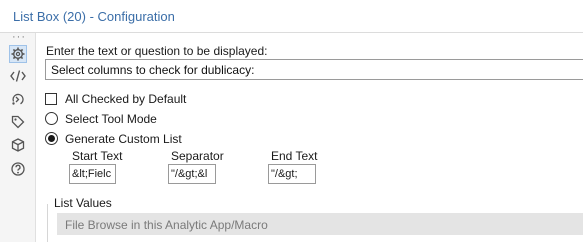 This screenshot has height=242, width=583. I want to click on select-tool-mode-radio: Select Tool Mode, so click(101, 118).